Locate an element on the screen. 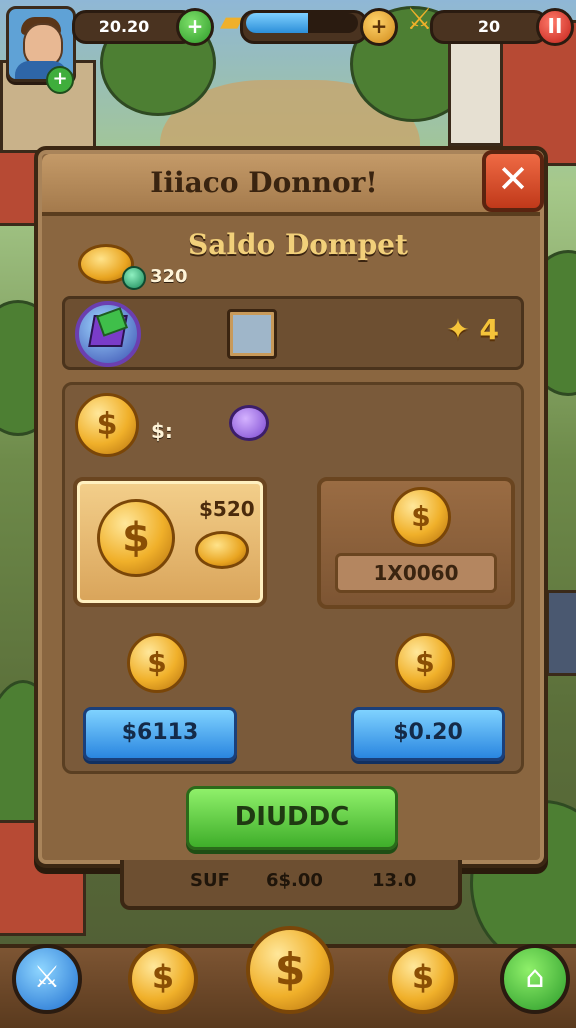  top-hud: + 20.20 + ▰ + ⚔ 20 II is located at coordinates (288, 47).